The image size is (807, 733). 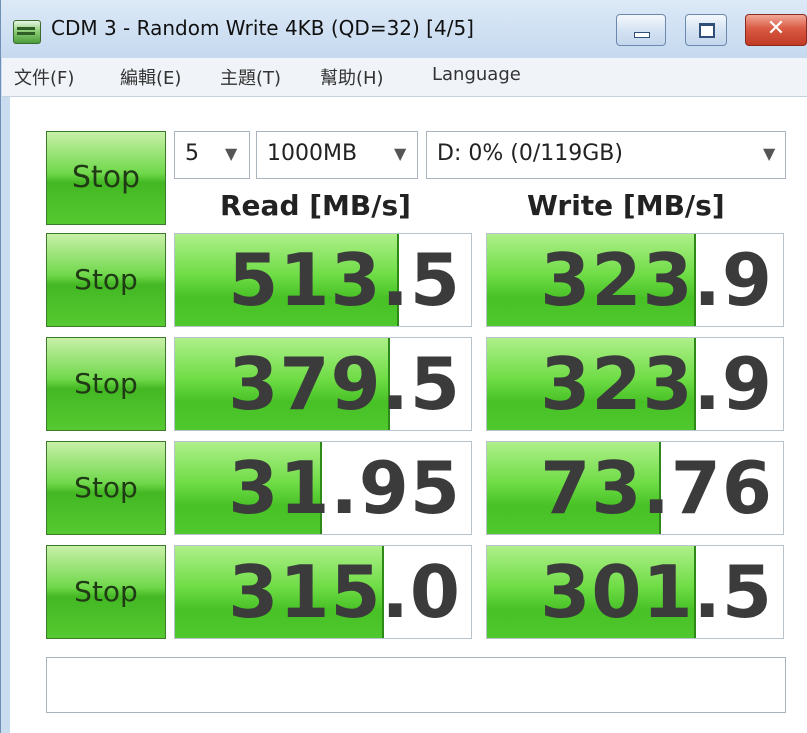 I want to click on read-result-4k-qd32: 315.0, so click(x=323, y=592).